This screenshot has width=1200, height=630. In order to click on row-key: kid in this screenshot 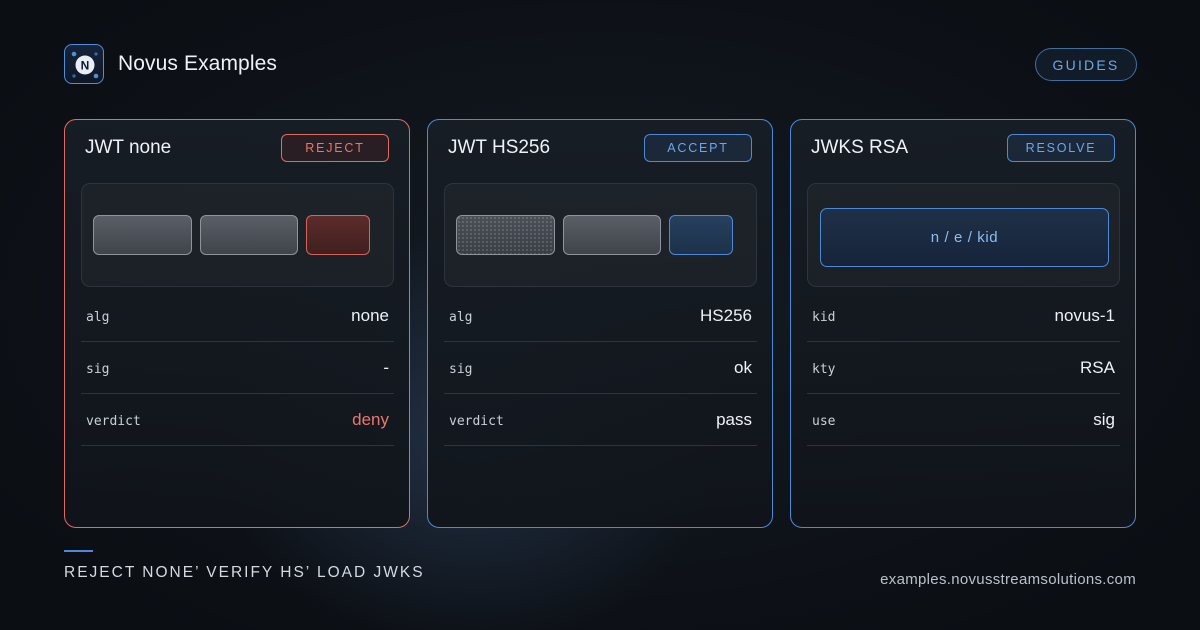, I will do `click(824, 317)`.